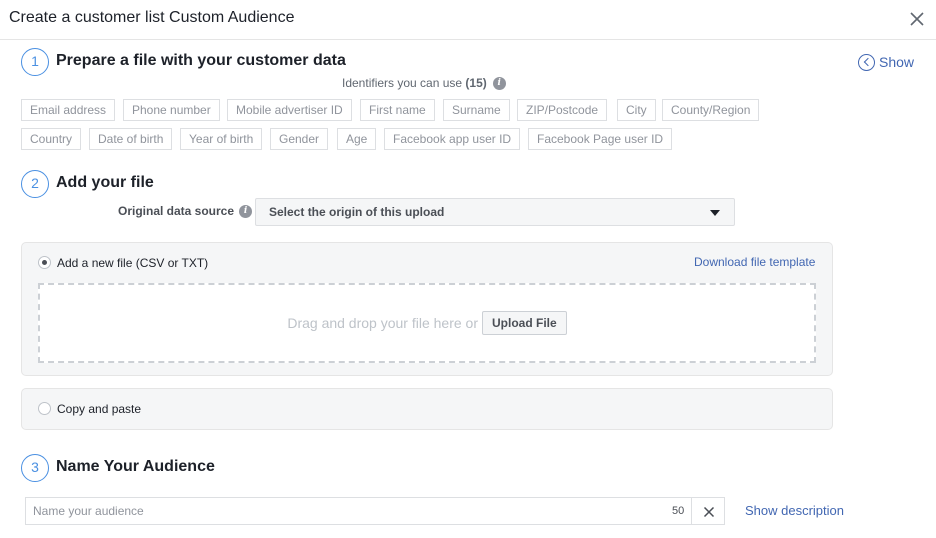 The width and height of the screenshot is (936, 538). What do you see at coordinates (68, 110) in the screenshot?
I see `identifier-chip: Email address` at bounding box center [68, 110].